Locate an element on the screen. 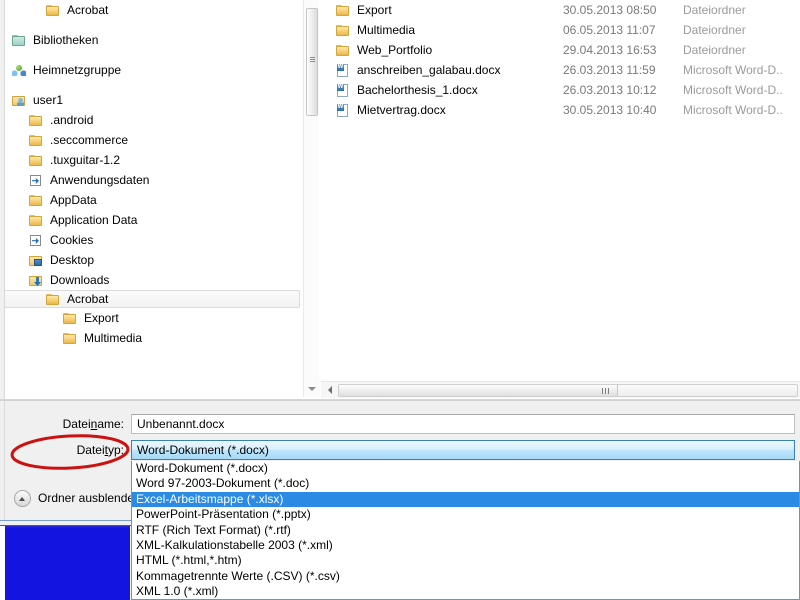  chevron-left-icon is located at coordinates (329, 390).